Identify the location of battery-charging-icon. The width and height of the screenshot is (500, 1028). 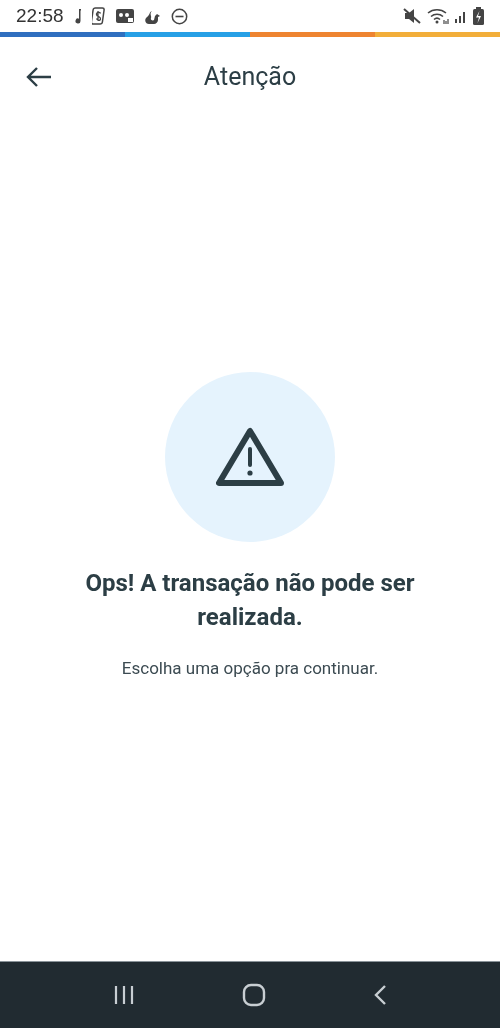
(478, 16).